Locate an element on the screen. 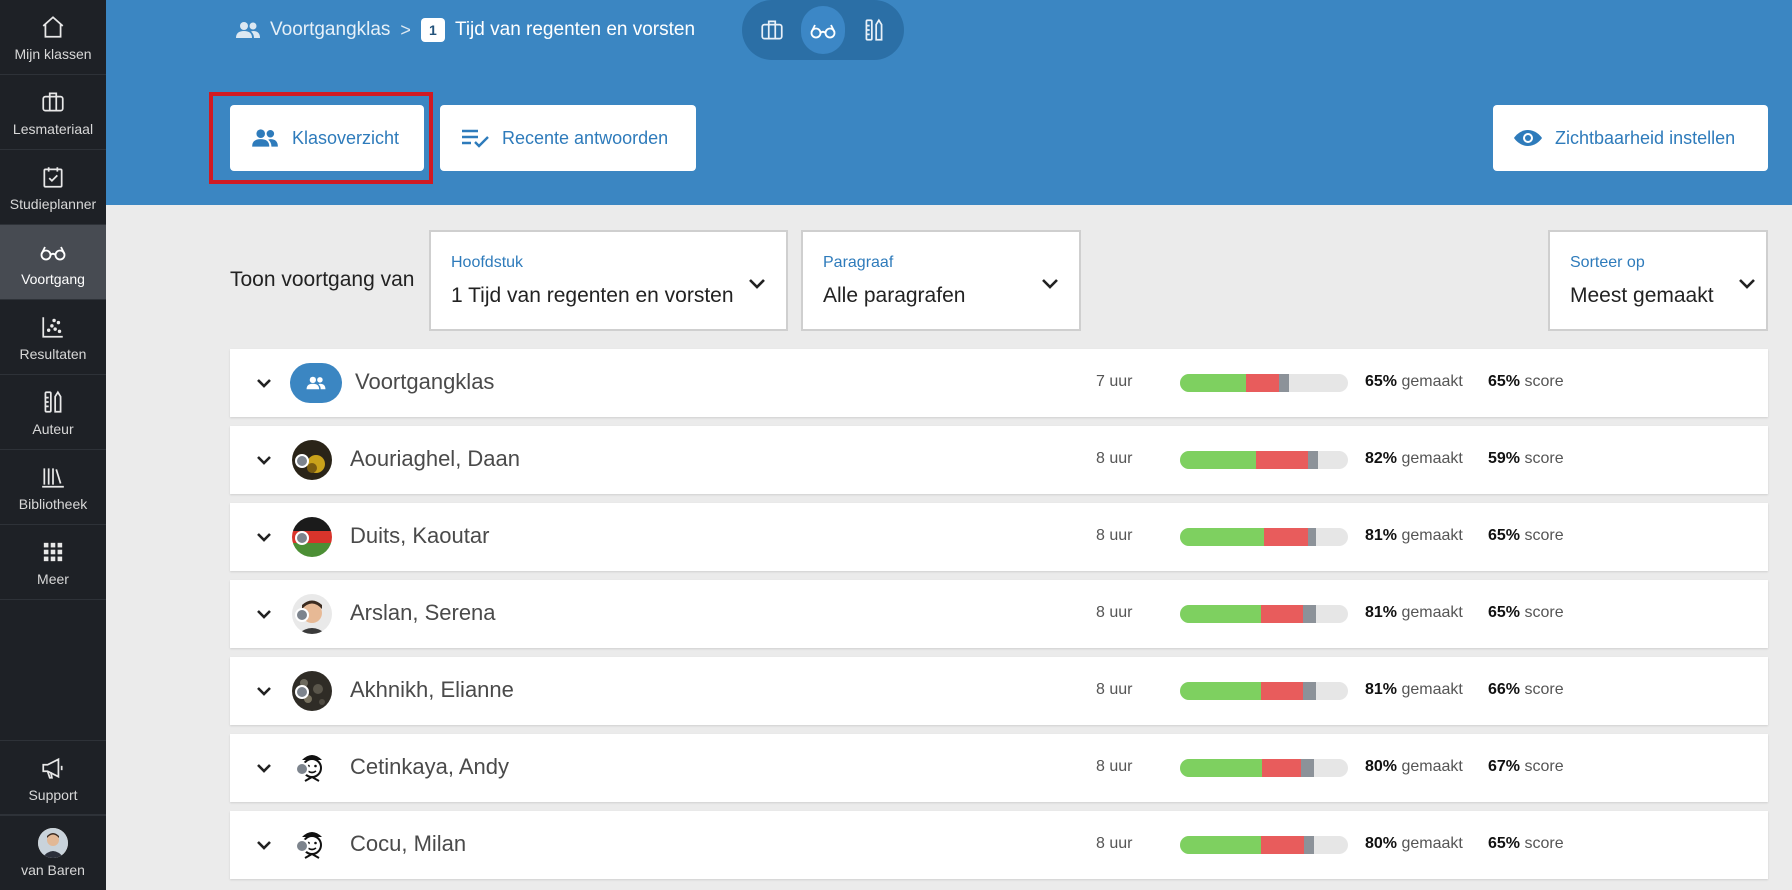 The height and width of the screenshot is (890, 1792). sidebar-item-label: Mijn klassen is located at coordinates (53, 54).